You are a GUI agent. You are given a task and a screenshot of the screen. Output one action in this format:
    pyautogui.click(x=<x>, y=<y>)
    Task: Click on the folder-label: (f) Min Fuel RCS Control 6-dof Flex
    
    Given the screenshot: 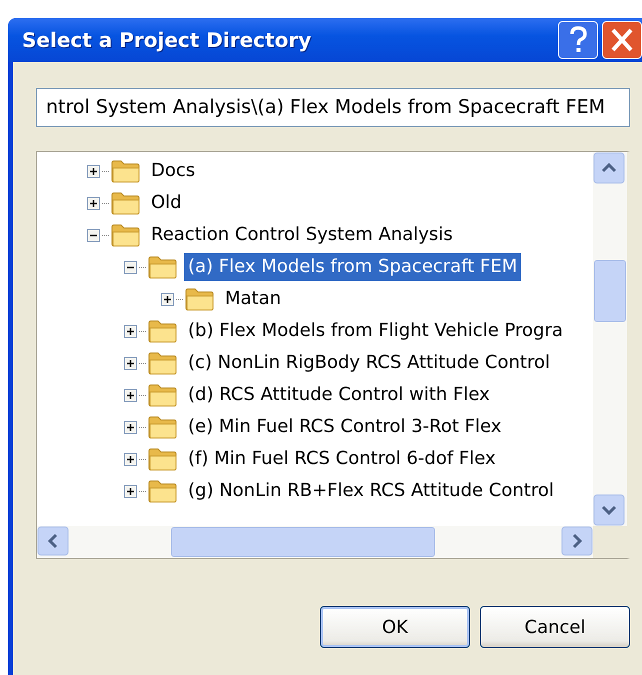 What is the action you would take?
    pyautogui.click(x=342, y=459)
    